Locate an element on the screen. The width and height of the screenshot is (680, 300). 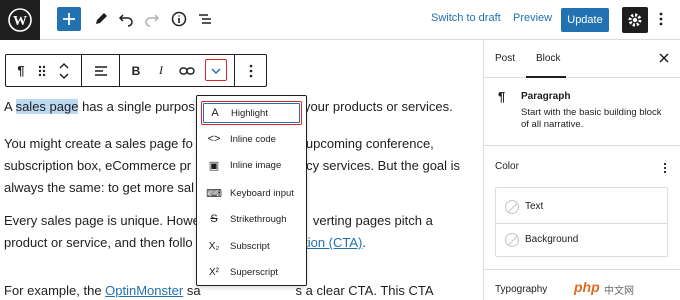
superscript-icon: X² is located at coordinates (214, 272).